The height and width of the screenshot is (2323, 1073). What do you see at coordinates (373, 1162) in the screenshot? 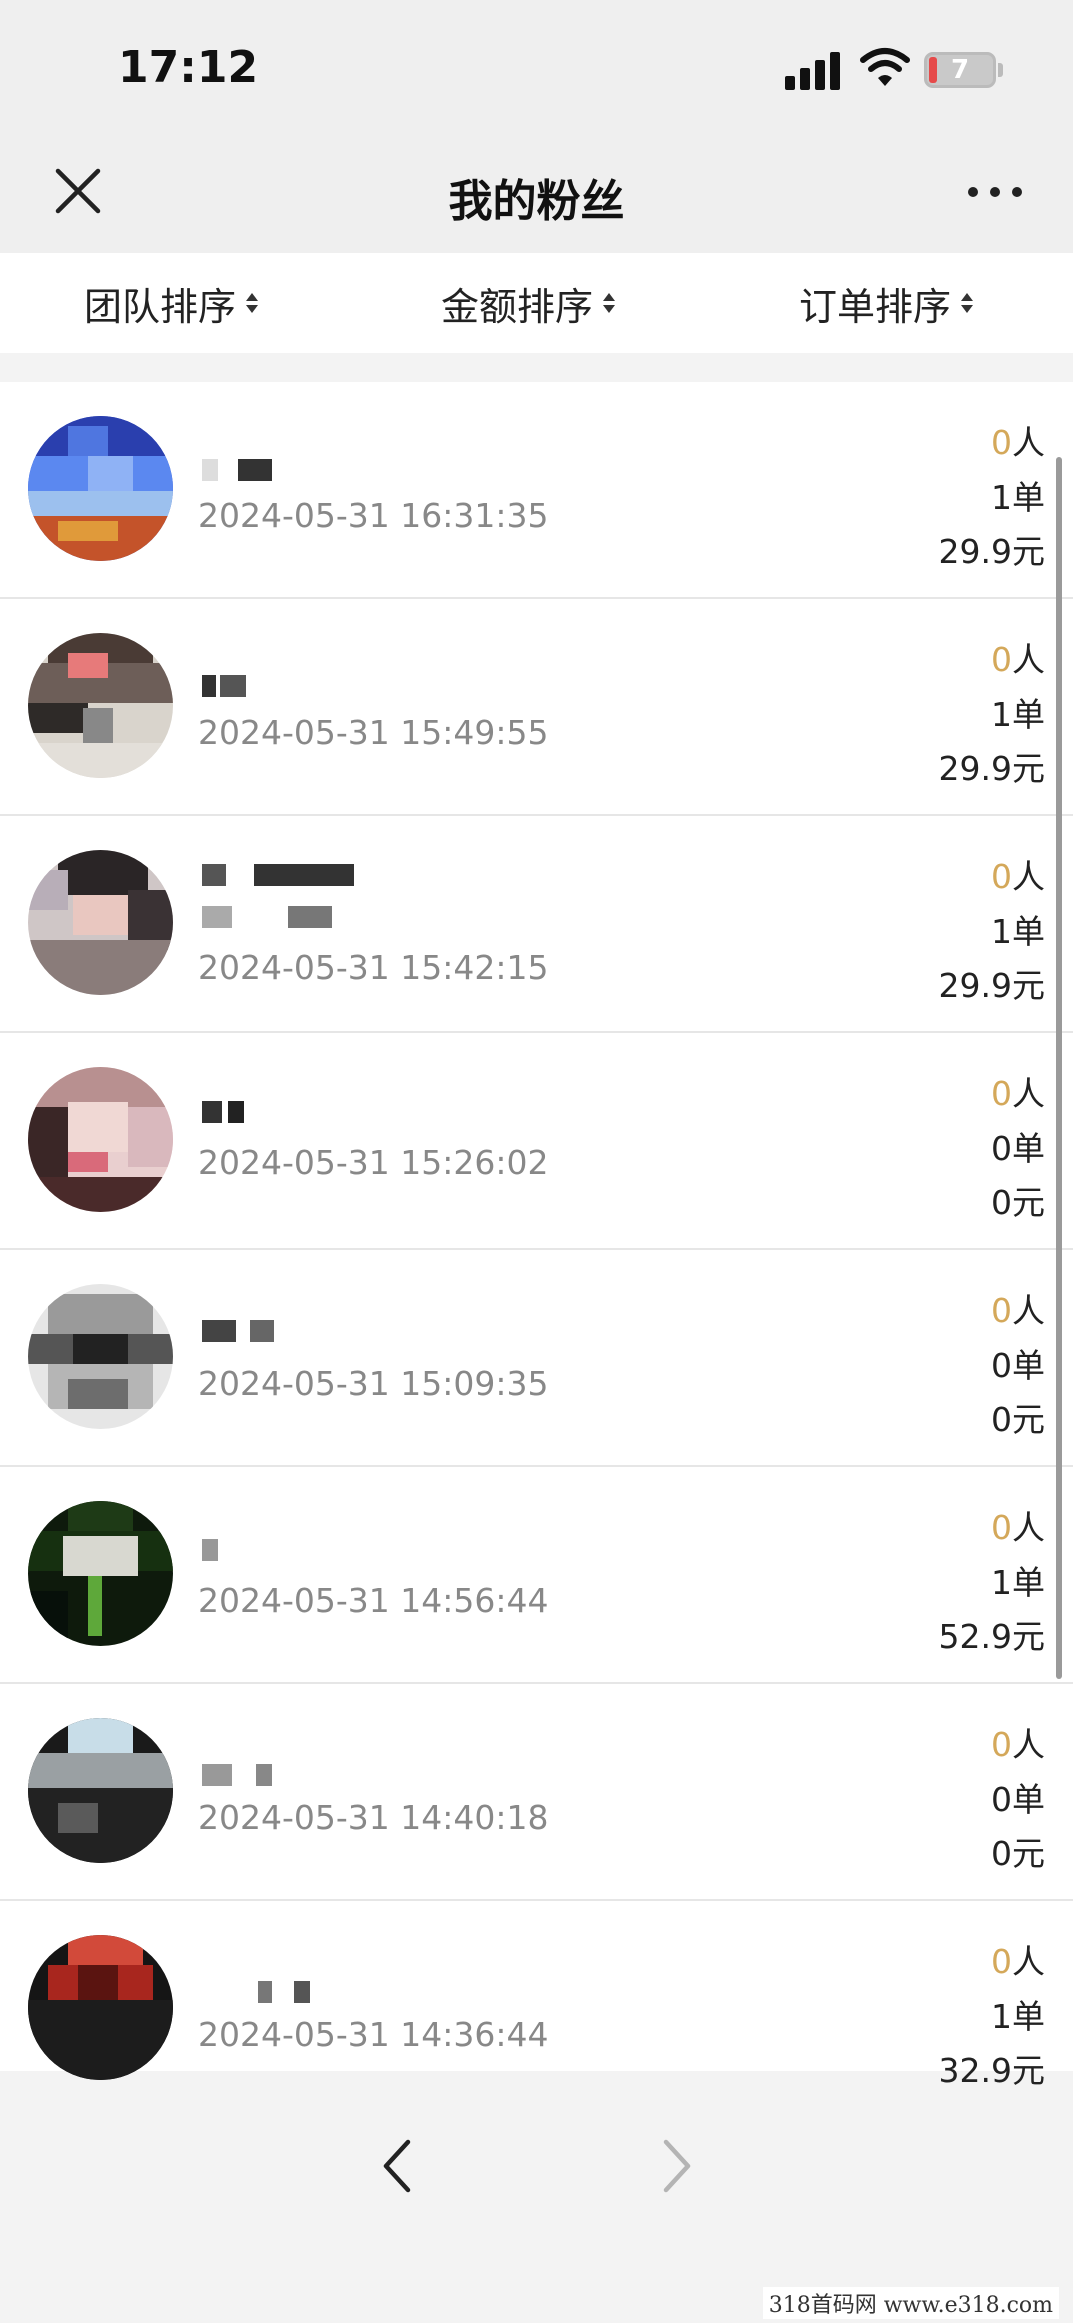
I see `fan-join-time: 2024-05-31 15:26:02` at bounding box center [373, 1162].